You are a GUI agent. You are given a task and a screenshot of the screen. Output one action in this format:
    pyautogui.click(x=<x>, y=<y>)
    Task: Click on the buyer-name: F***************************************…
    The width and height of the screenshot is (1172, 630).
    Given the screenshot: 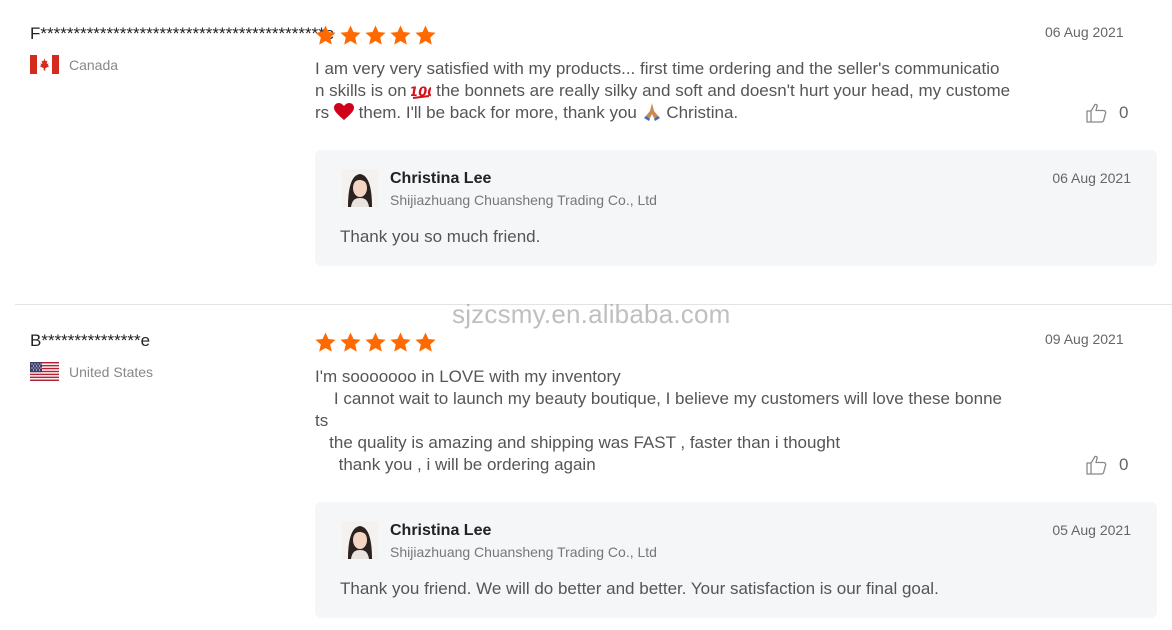 What is the action you would take?
    pyautogui.click(x=182, y=33)
    